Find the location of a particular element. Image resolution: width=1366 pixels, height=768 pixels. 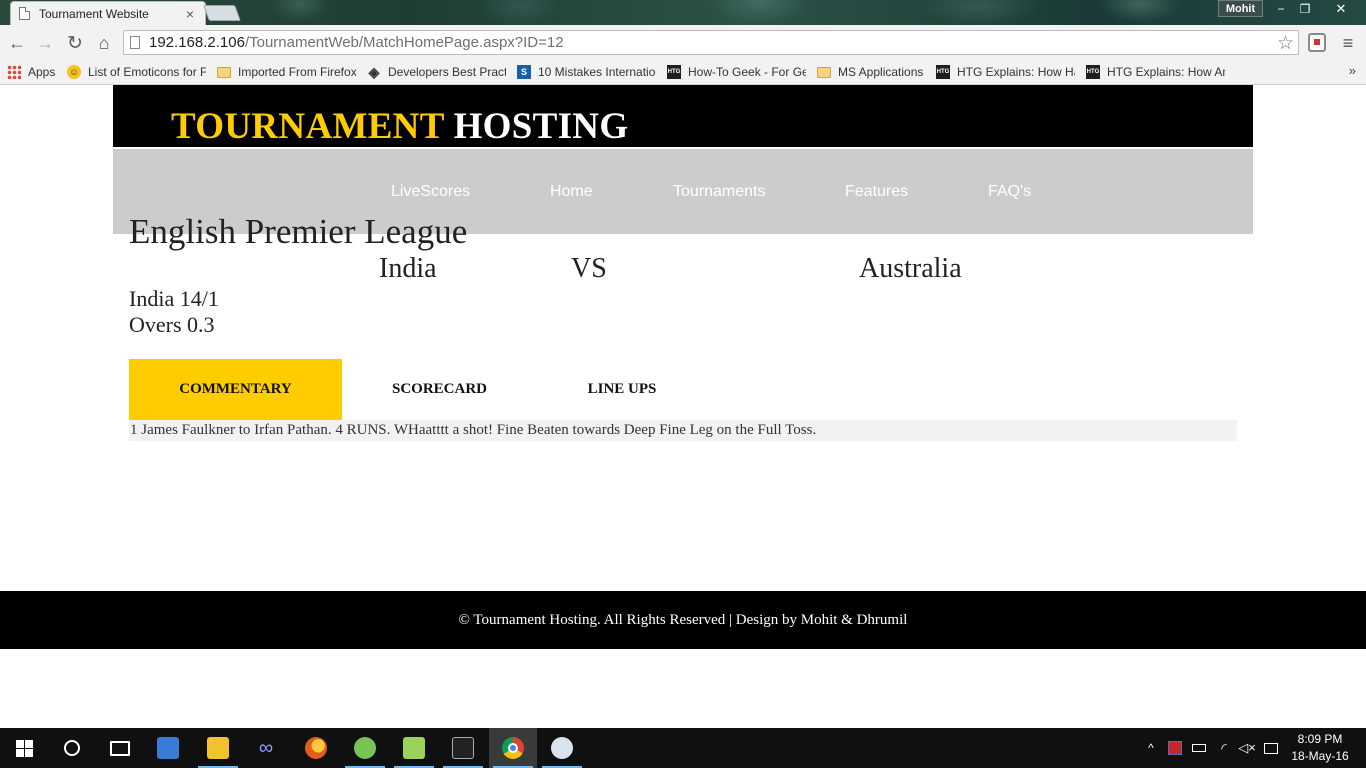

taskbar-chrome is located at coordinates (513, 748).